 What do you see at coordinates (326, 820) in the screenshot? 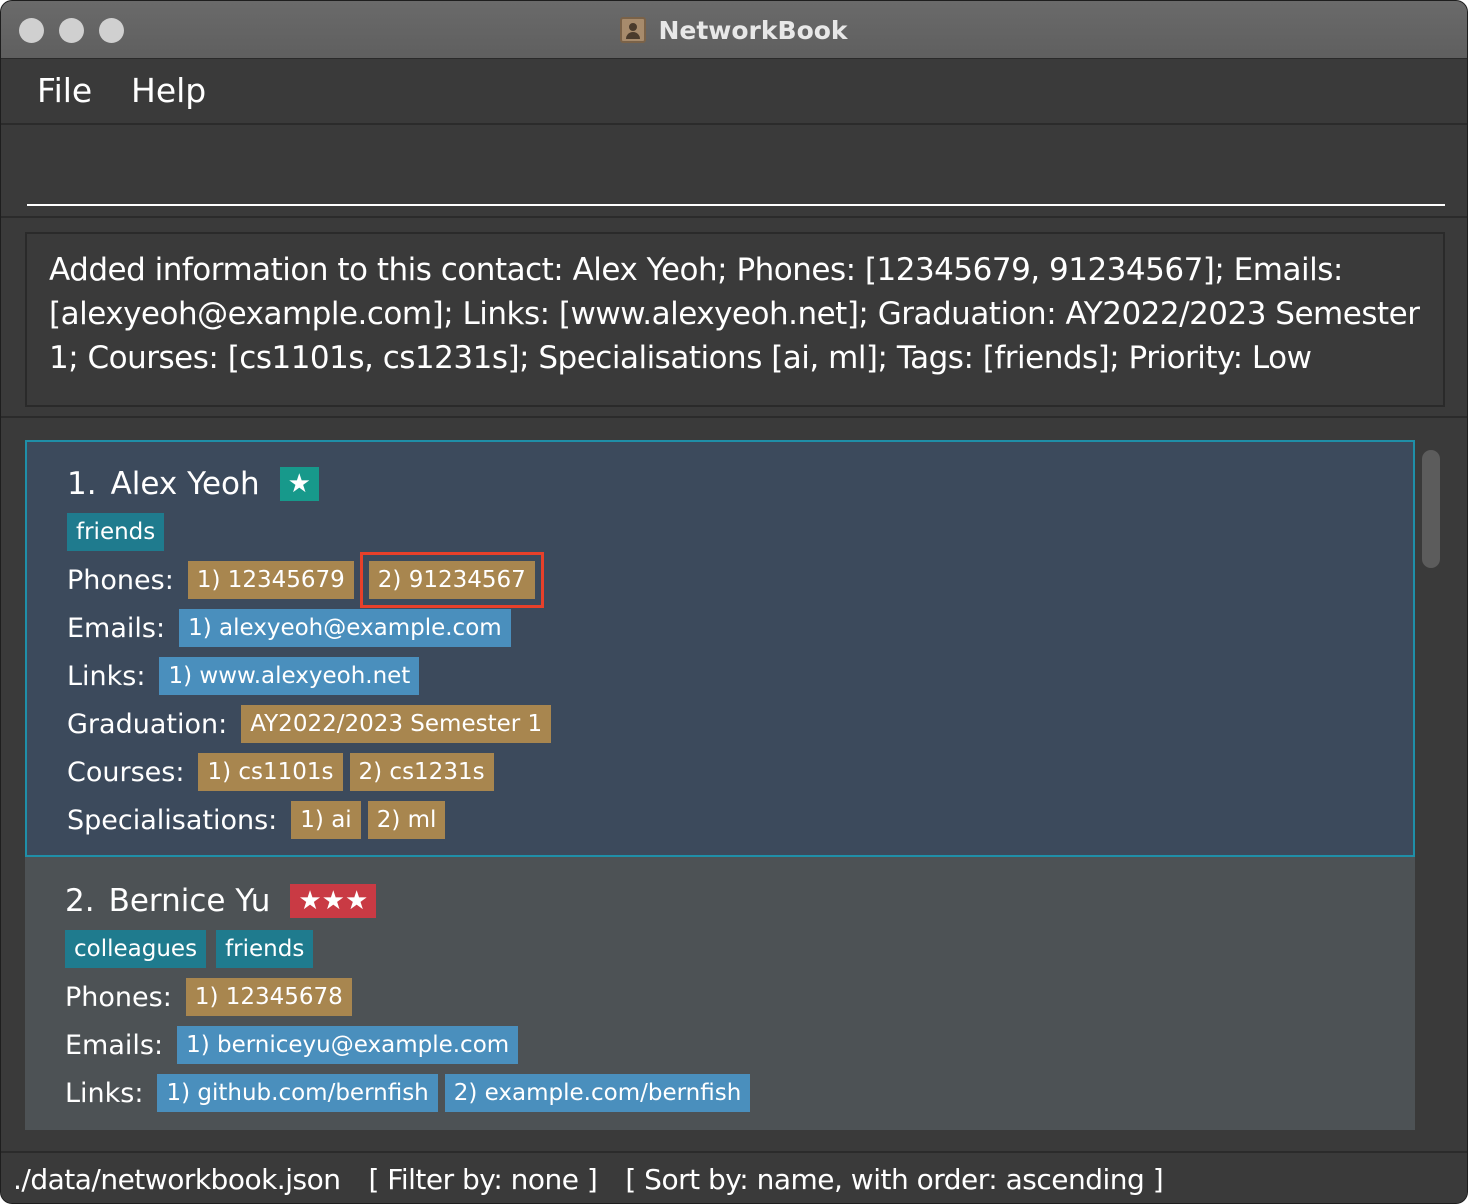
I see `specialisation-chip: 1) ai` at bounding box center [326, 820].